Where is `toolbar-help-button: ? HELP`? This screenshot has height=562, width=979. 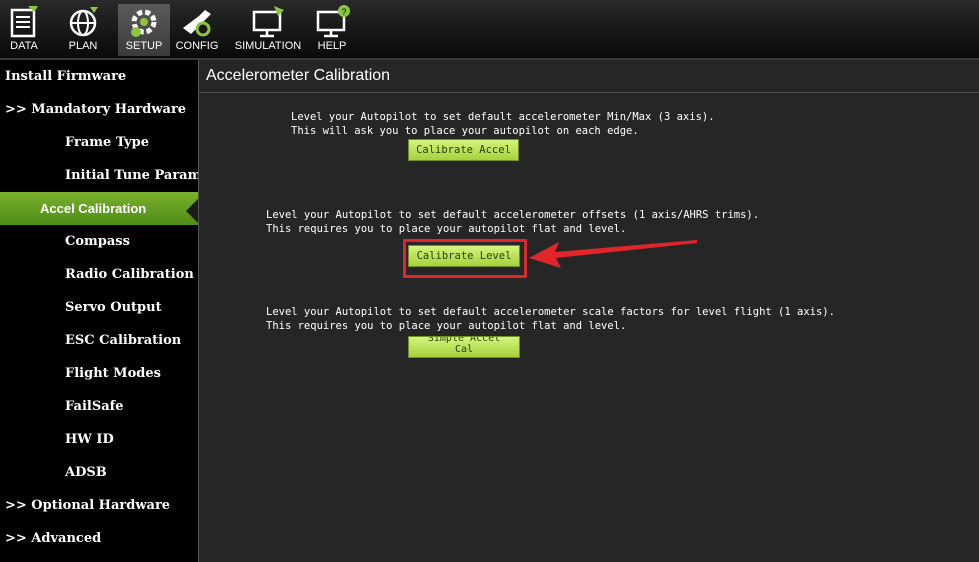 toolbar-help-button: ? HELP is located at coordinates (332, 30).